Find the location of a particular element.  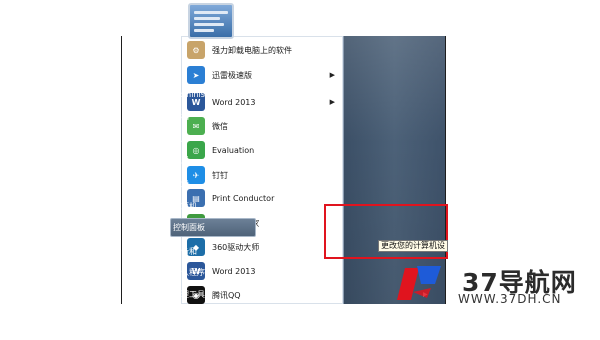

place-control-panel: 控制面板 is located at coordinates (213, 227).